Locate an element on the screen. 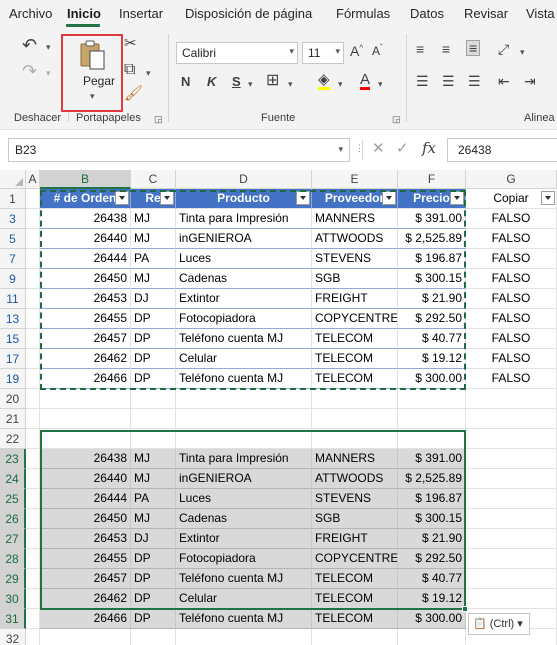  underline-icon: S is located at coordinates (236, 81).